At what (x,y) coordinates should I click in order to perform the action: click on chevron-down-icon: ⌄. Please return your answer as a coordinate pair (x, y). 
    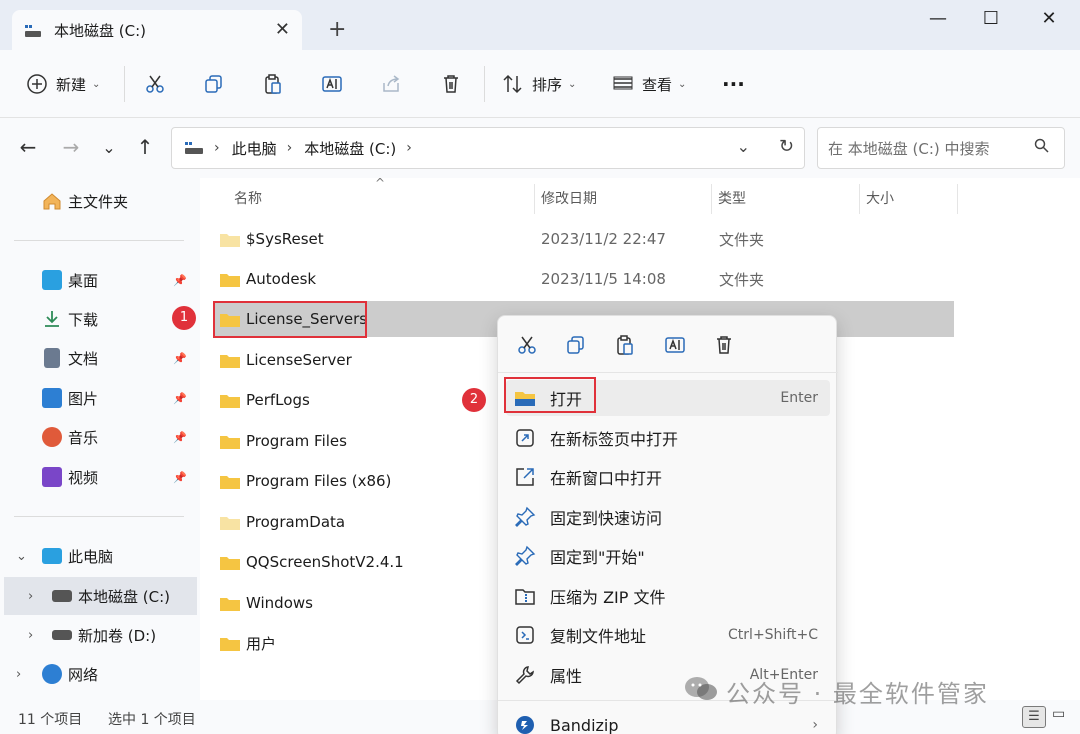
    Looking at the image, I should click on (21, 556).